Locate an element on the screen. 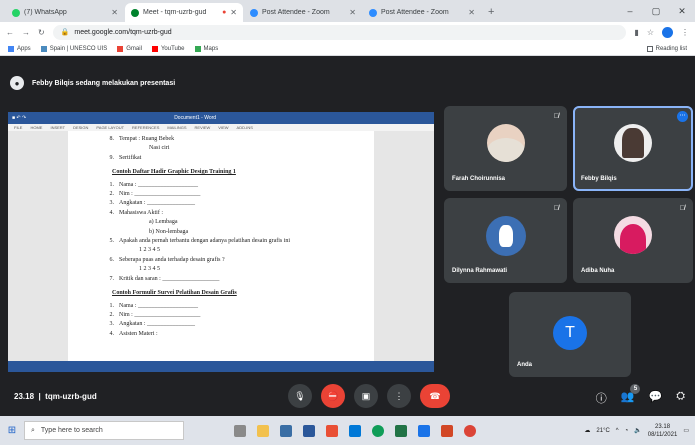  back-icon: ← is located at coordinates (10, 32).